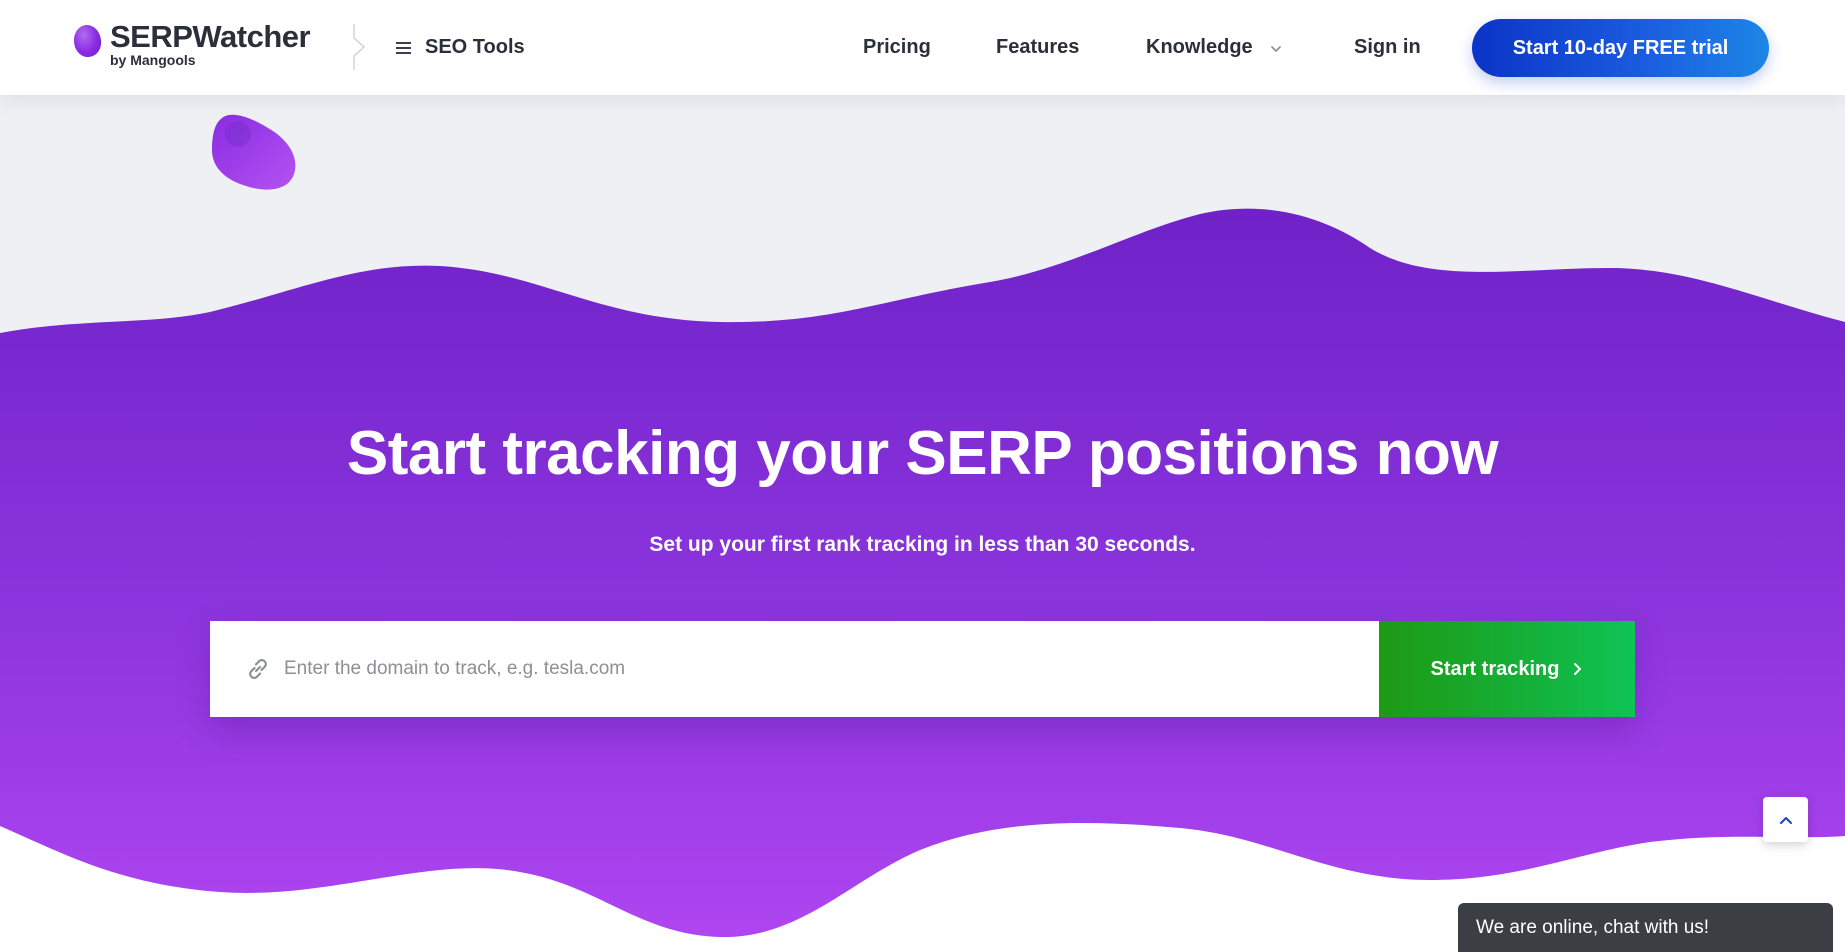 This screenshot has height=952, width=1845. I want to click on live-chat-widget: We are online, chat with us!, so click(1645, 927).